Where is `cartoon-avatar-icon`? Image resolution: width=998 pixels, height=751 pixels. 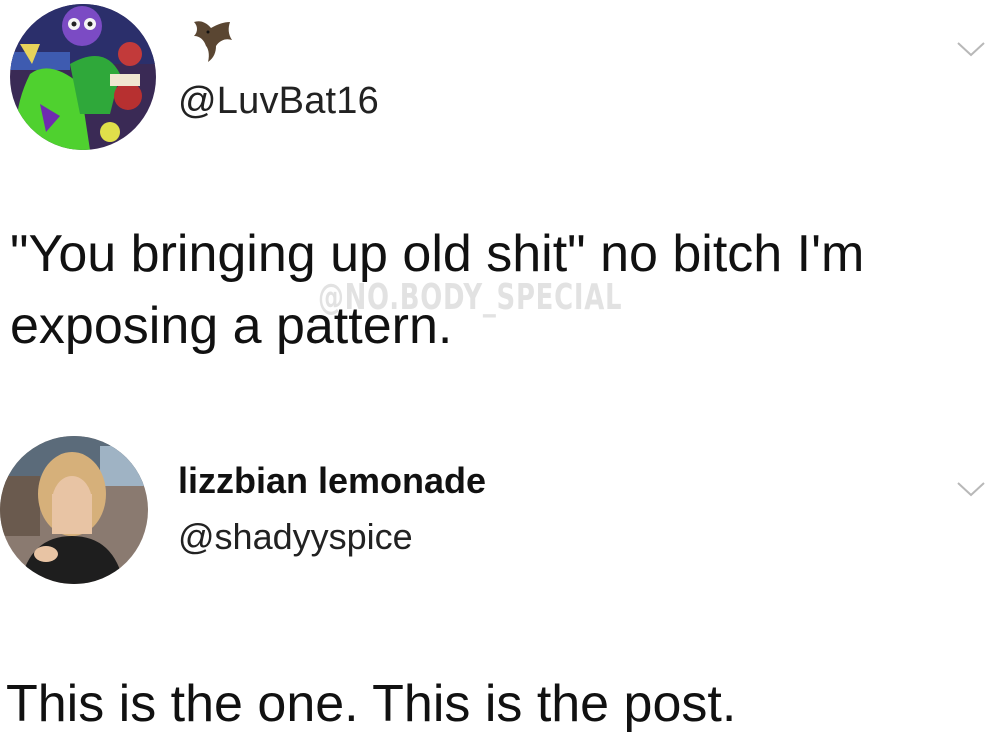
cartoon-avatar-icon is located at coordinates (83, 77).